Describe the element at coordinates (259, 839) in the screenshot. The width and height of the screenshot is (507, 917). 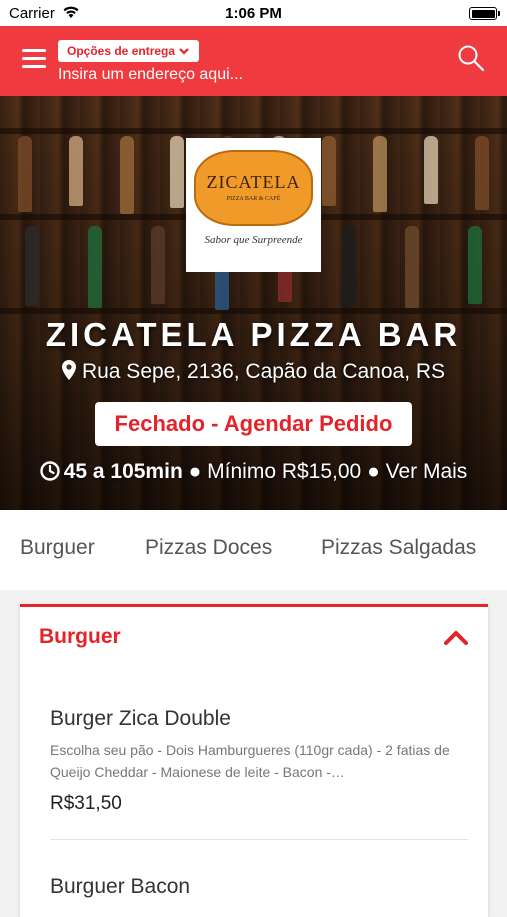
I see `item-divider` at that location.